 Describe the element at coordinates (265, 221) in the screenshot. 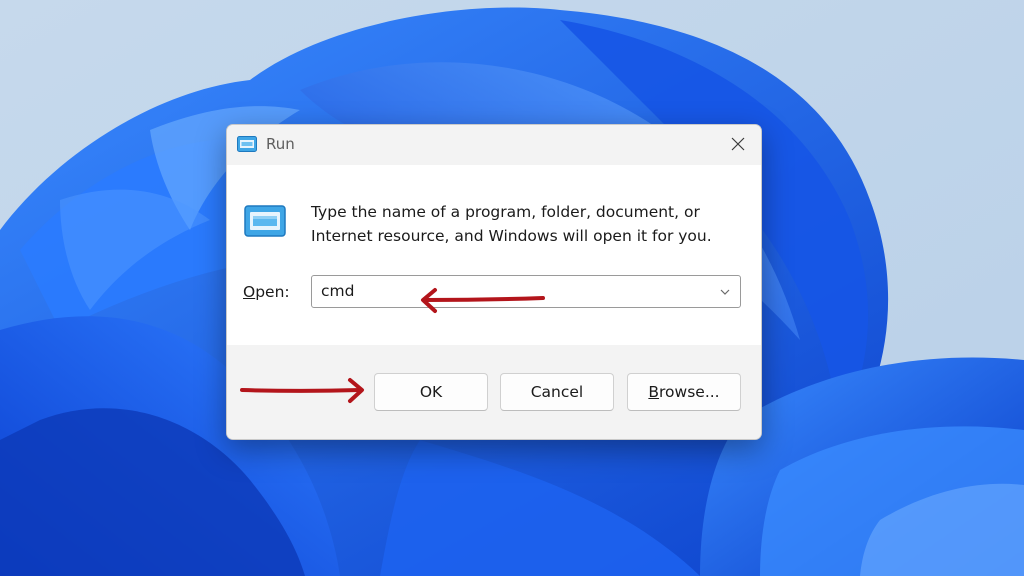

I see `run-icon` at that location.